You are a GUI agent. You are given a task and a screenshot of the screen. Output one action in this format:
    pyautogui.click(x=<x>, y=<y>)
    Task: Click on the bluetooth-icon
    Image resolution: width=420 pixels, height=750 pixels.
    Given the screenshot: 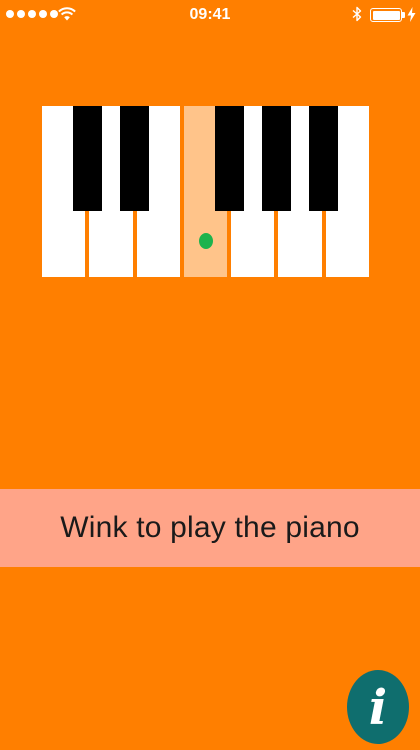 What is the action you would take?
    pyautogui.click(x=357, y=14)
    